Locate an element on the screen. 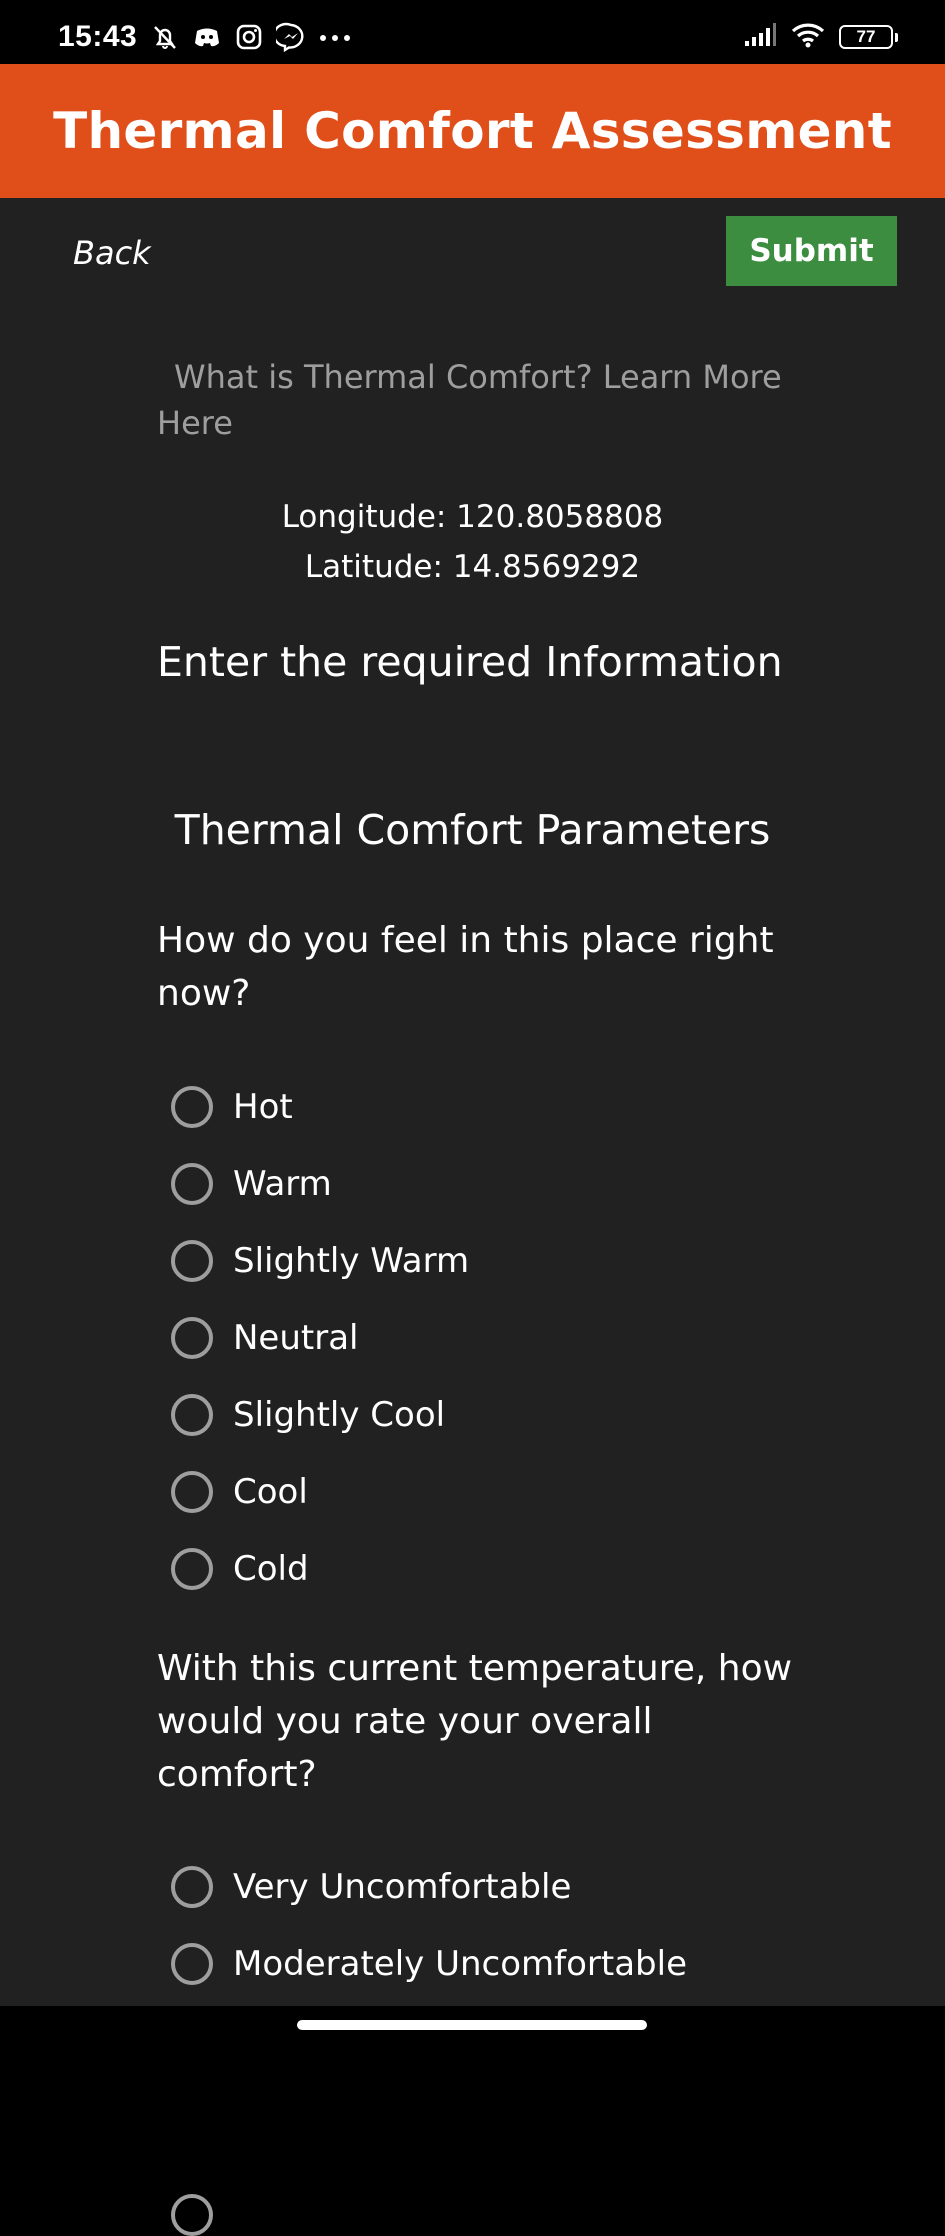 This screenshot has height=2236, width=945. messenger-icon is located at coordinates (291, 37).